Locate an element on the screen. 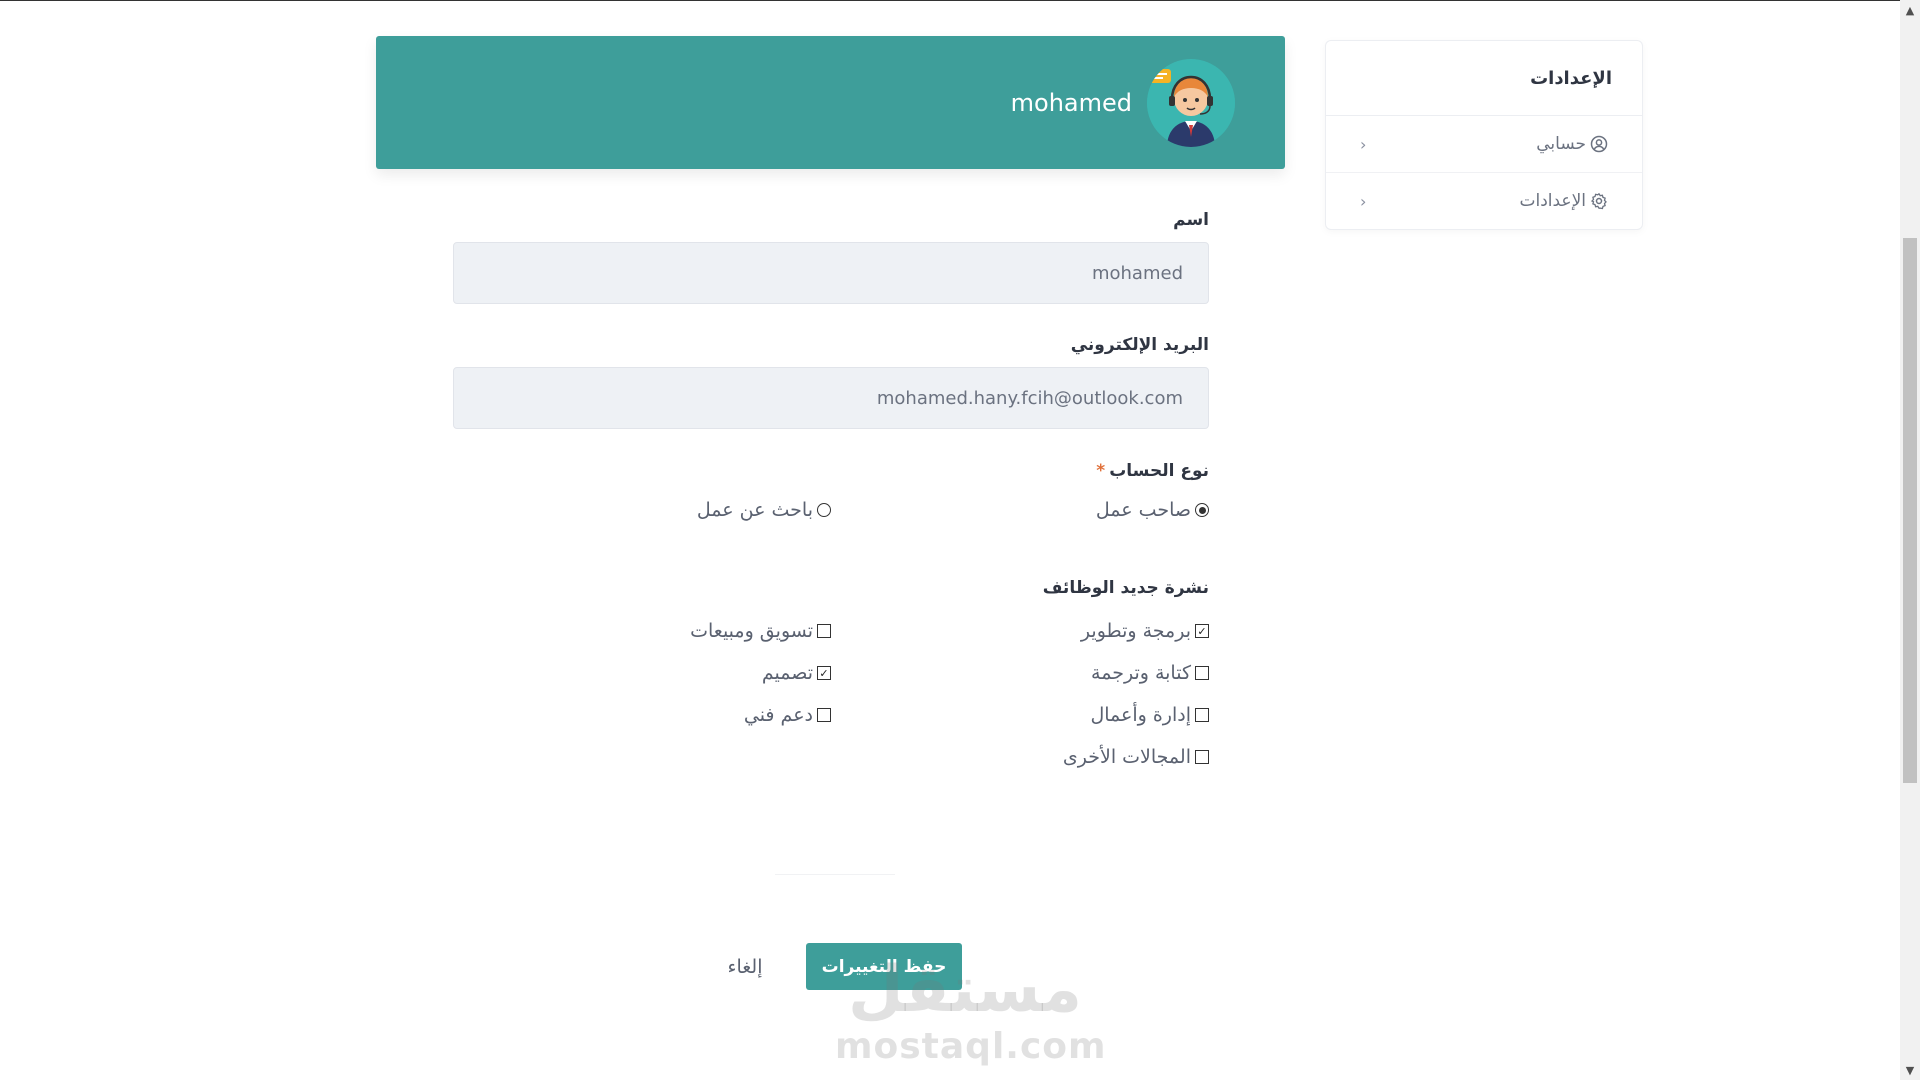 The width and height of the screenshot is (1920, 1080). checkbox-design: ✓ تصميم is located at coordinates (642, 673).